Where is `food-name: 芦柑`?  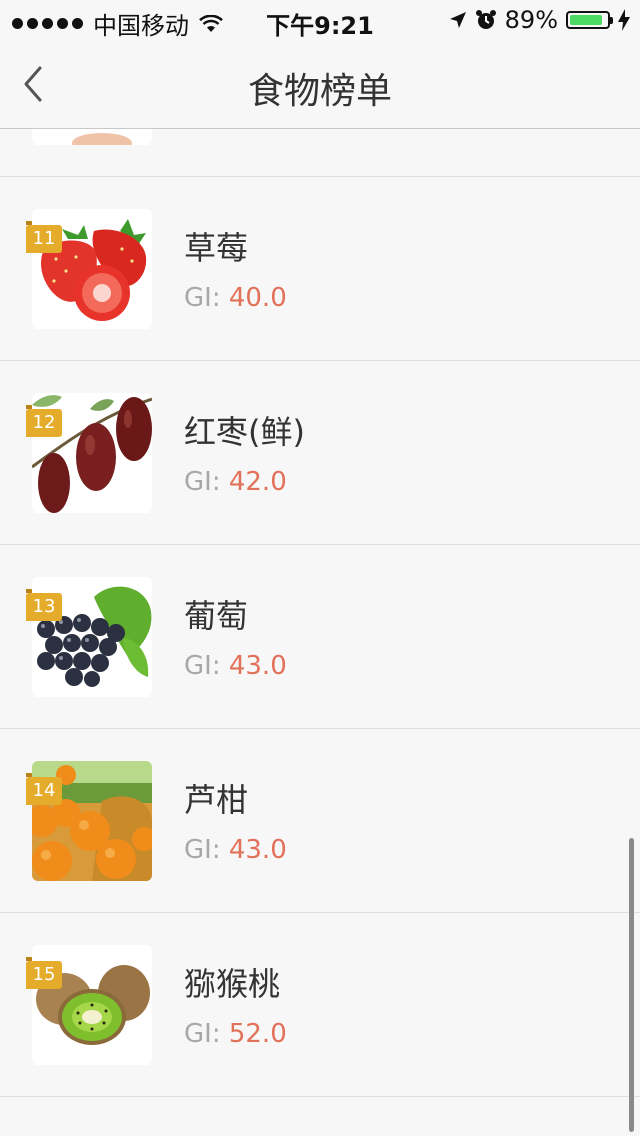
food-name: 芦柑 is located at coordinates (216, 800).